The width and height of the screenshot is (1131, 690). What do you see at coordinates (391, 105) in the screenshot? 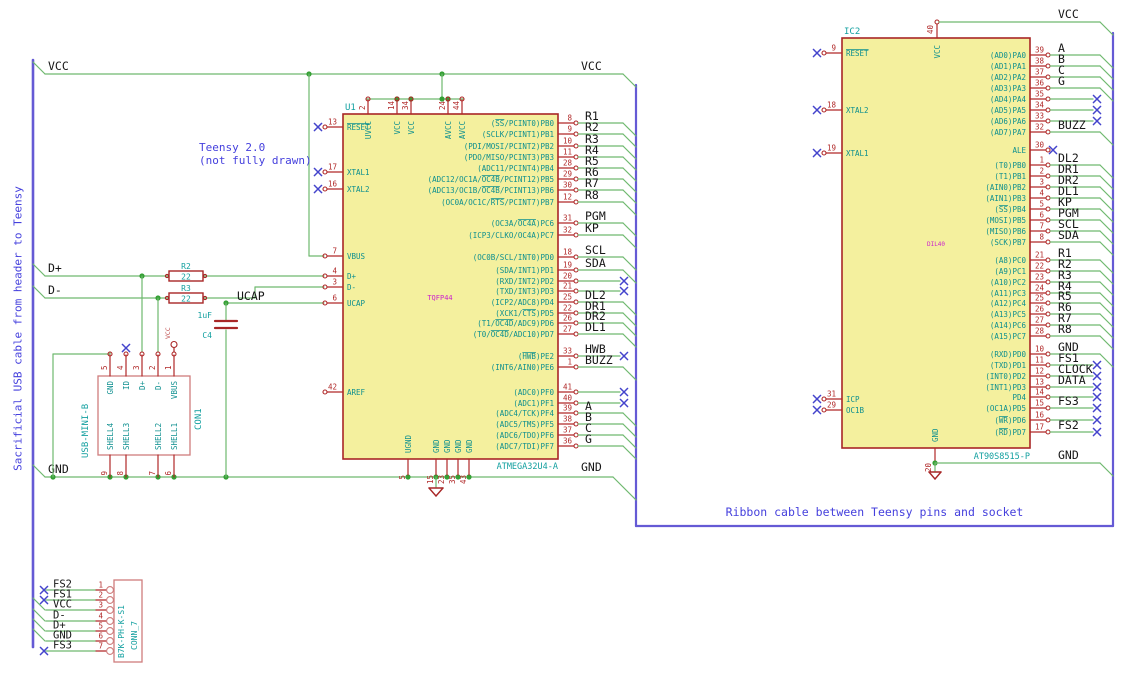
I see `pin-number: 14` at bounding box center [391, 105].